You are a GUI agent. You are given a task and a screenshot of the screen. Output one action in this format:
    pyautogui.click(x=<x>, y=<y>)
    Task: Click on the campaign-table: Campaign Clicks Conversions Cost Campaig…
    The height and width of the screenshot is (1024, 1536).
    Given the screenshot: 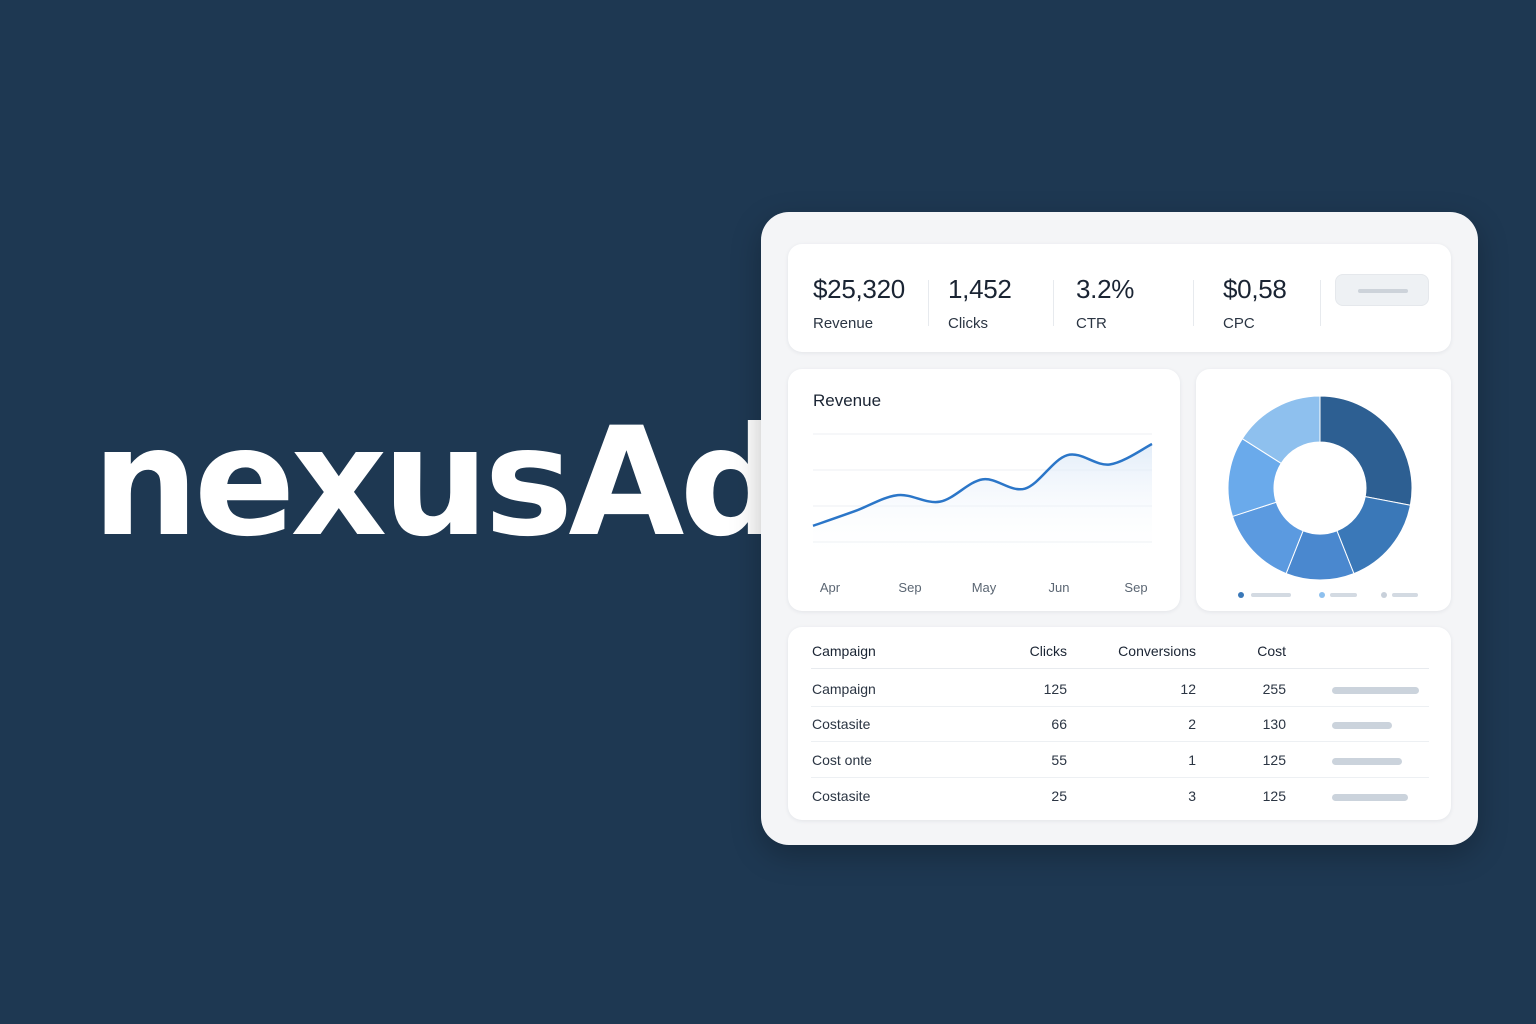 What is the action you would take?
    pyautogui.click(x=1119, y=723)
    